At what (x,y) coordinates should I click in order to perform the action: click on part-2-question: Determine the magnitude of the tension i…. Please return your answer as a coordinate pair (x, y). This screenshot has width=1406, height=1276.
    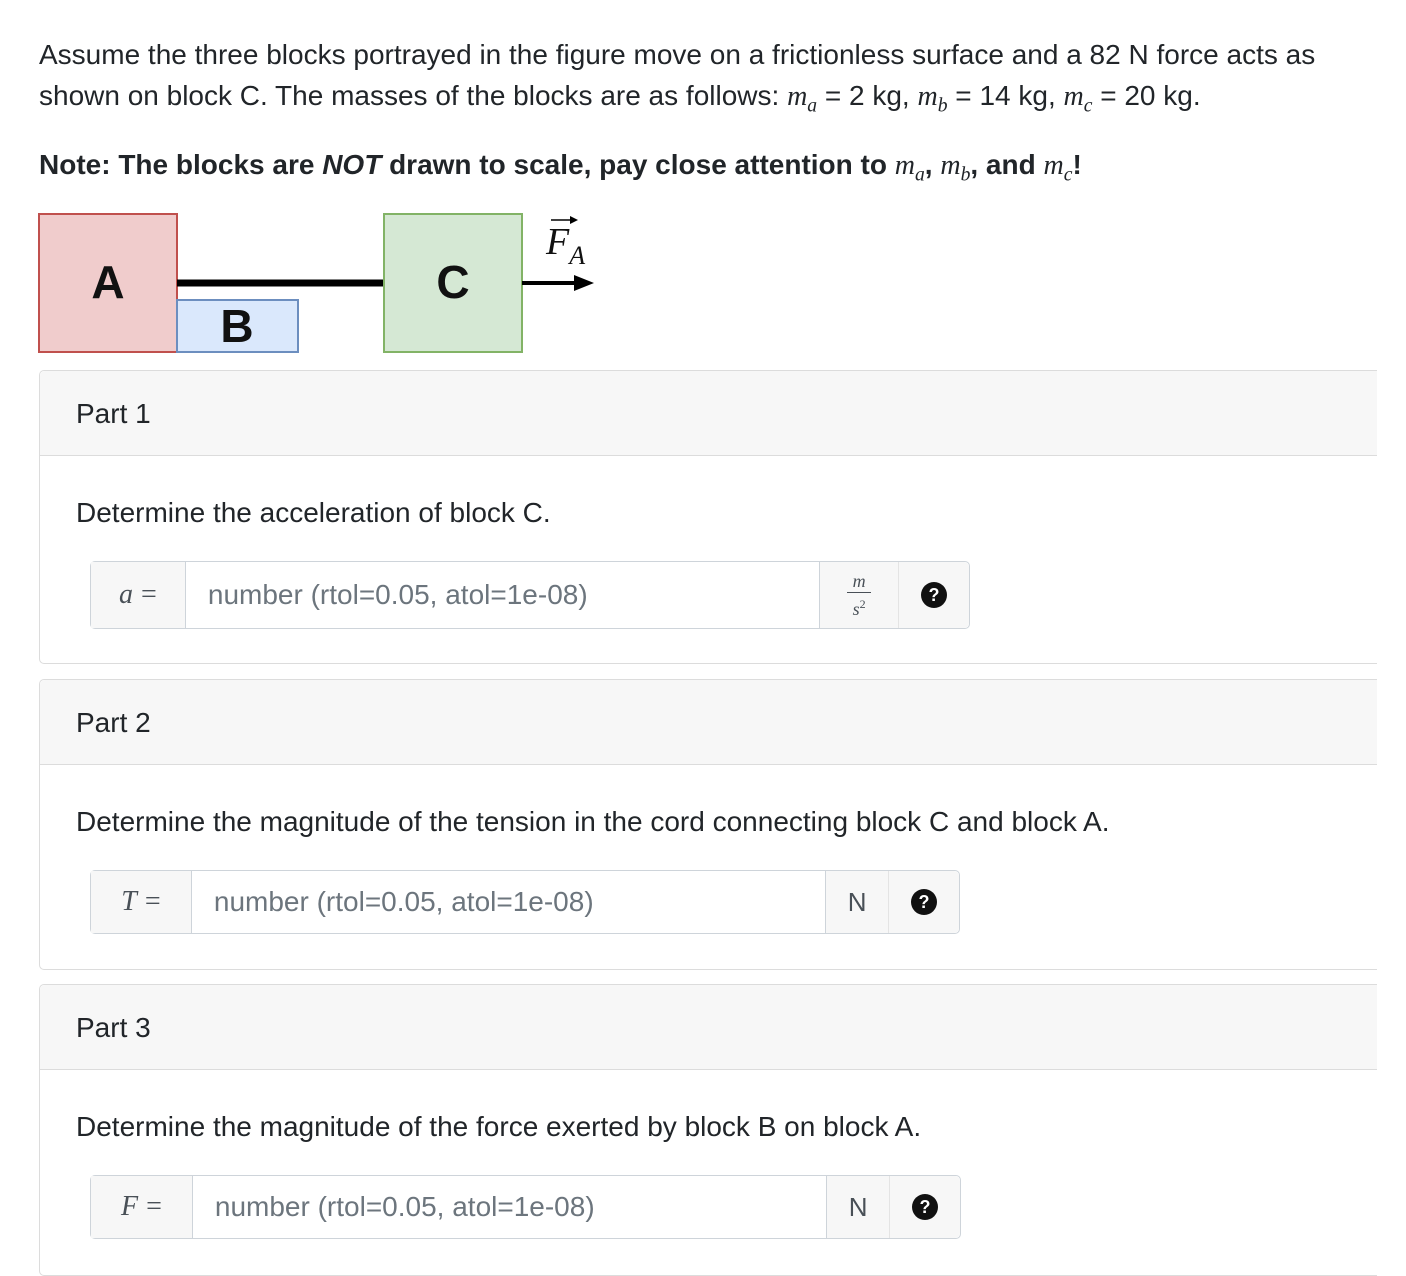
    Looking at the image, I should click on (593, 821).